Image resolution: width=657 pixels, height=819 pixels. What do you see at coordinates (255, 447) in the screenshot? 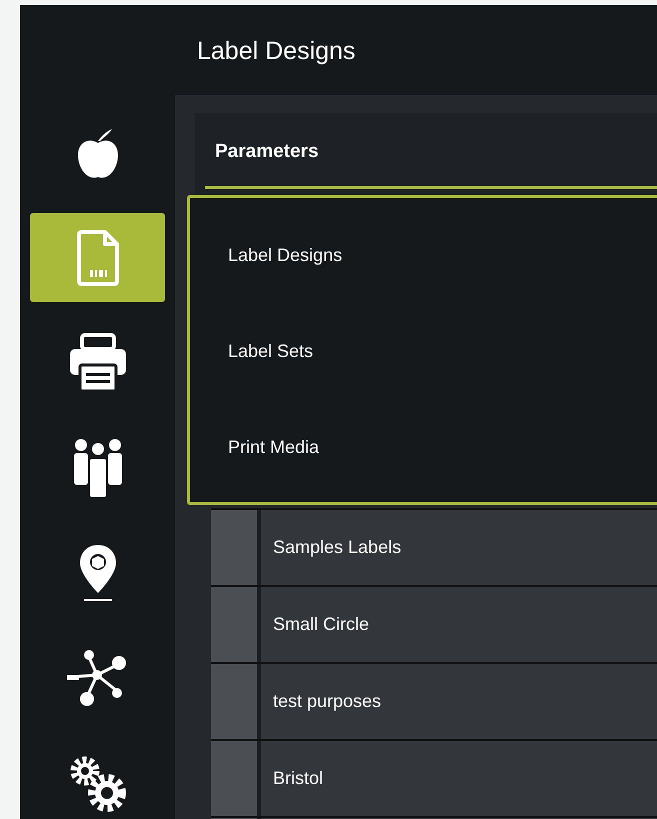
I see `menu-item: Print Media` at bounding box center [255, 447].